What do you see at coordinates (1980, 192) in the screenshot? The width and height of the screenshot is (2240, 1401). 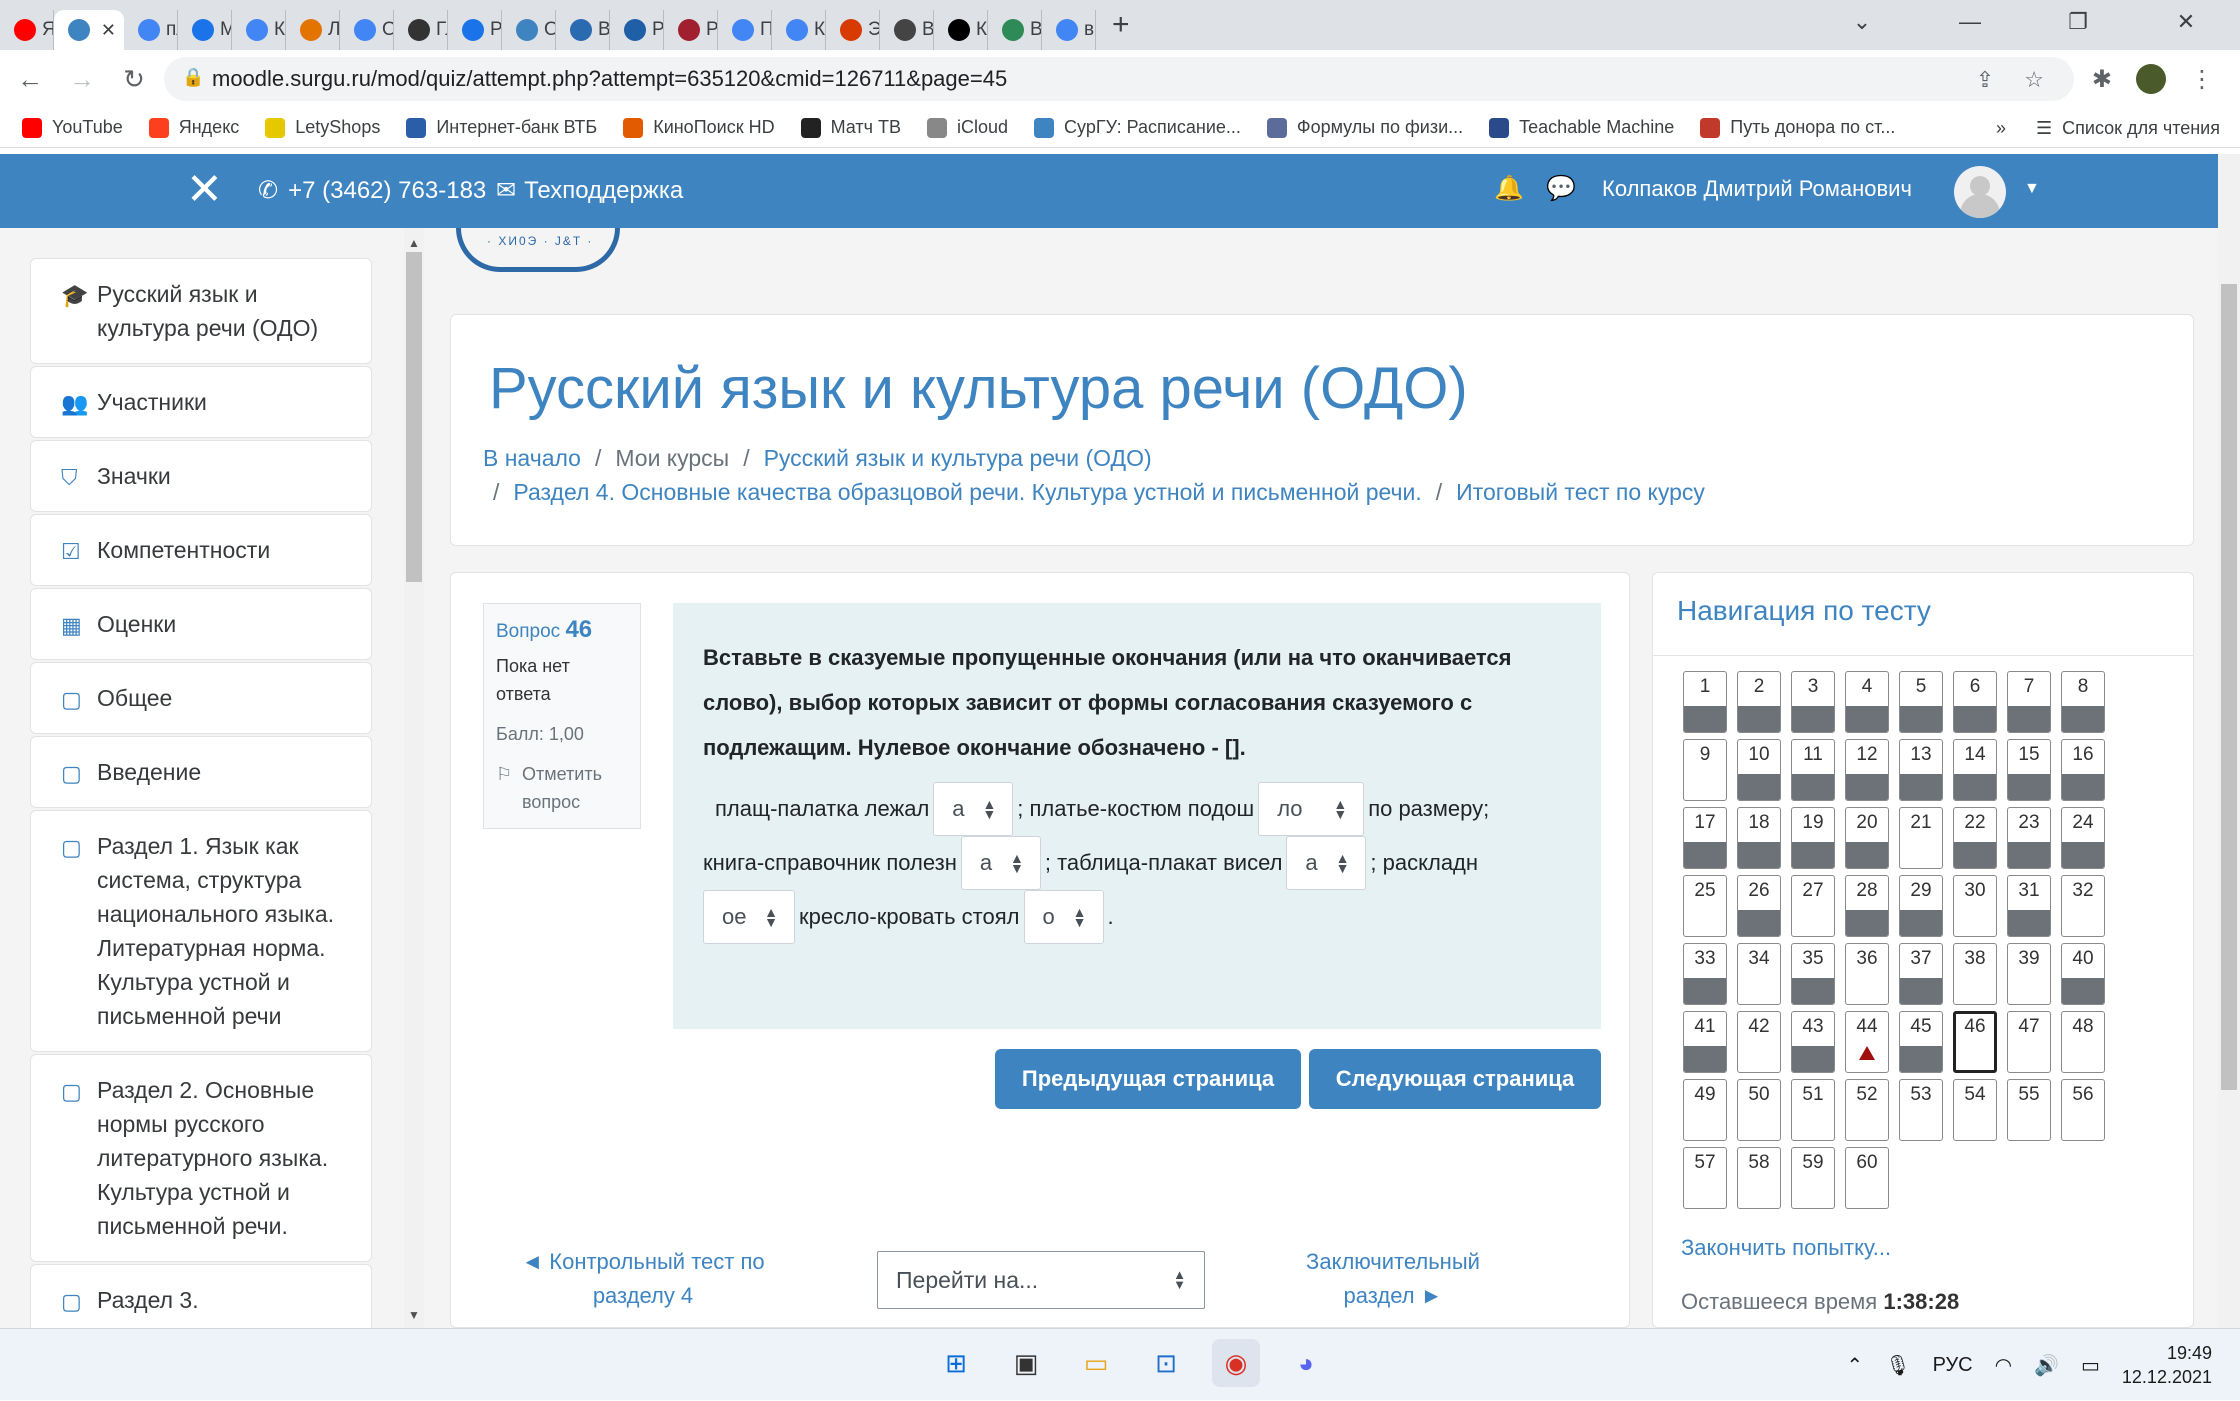 I see `user-avatar` at bounding box center [1980, 192].